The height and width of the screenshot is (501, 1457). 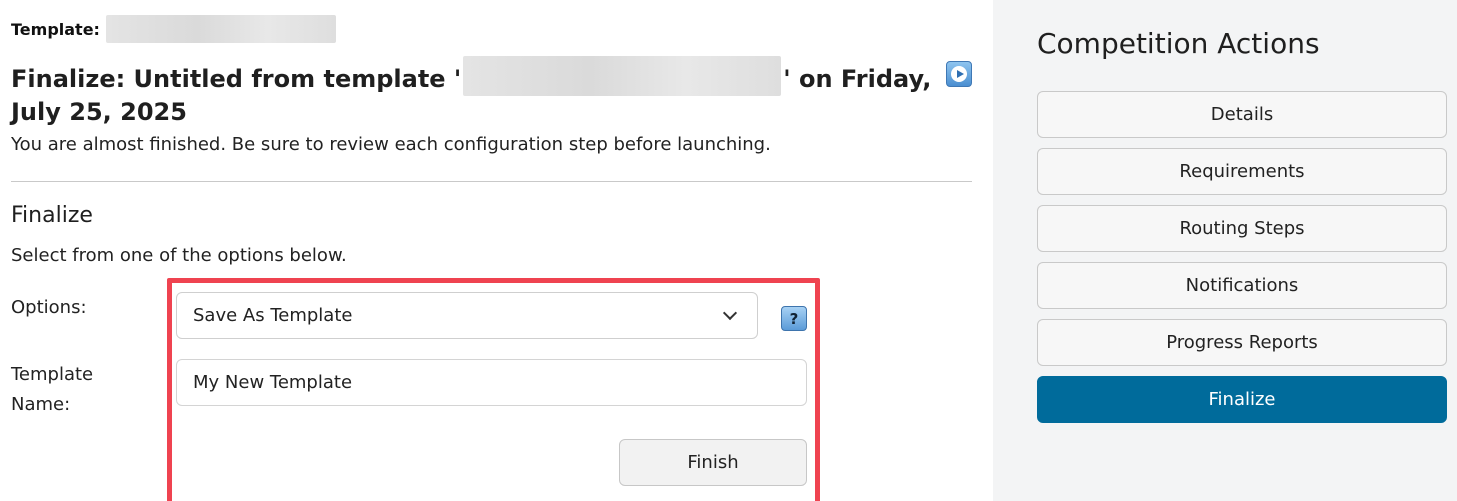 What do you see at coordinates (730, 313) in the screenshot?
I see `chevron-down-icon` at bounding box center [730, 313].